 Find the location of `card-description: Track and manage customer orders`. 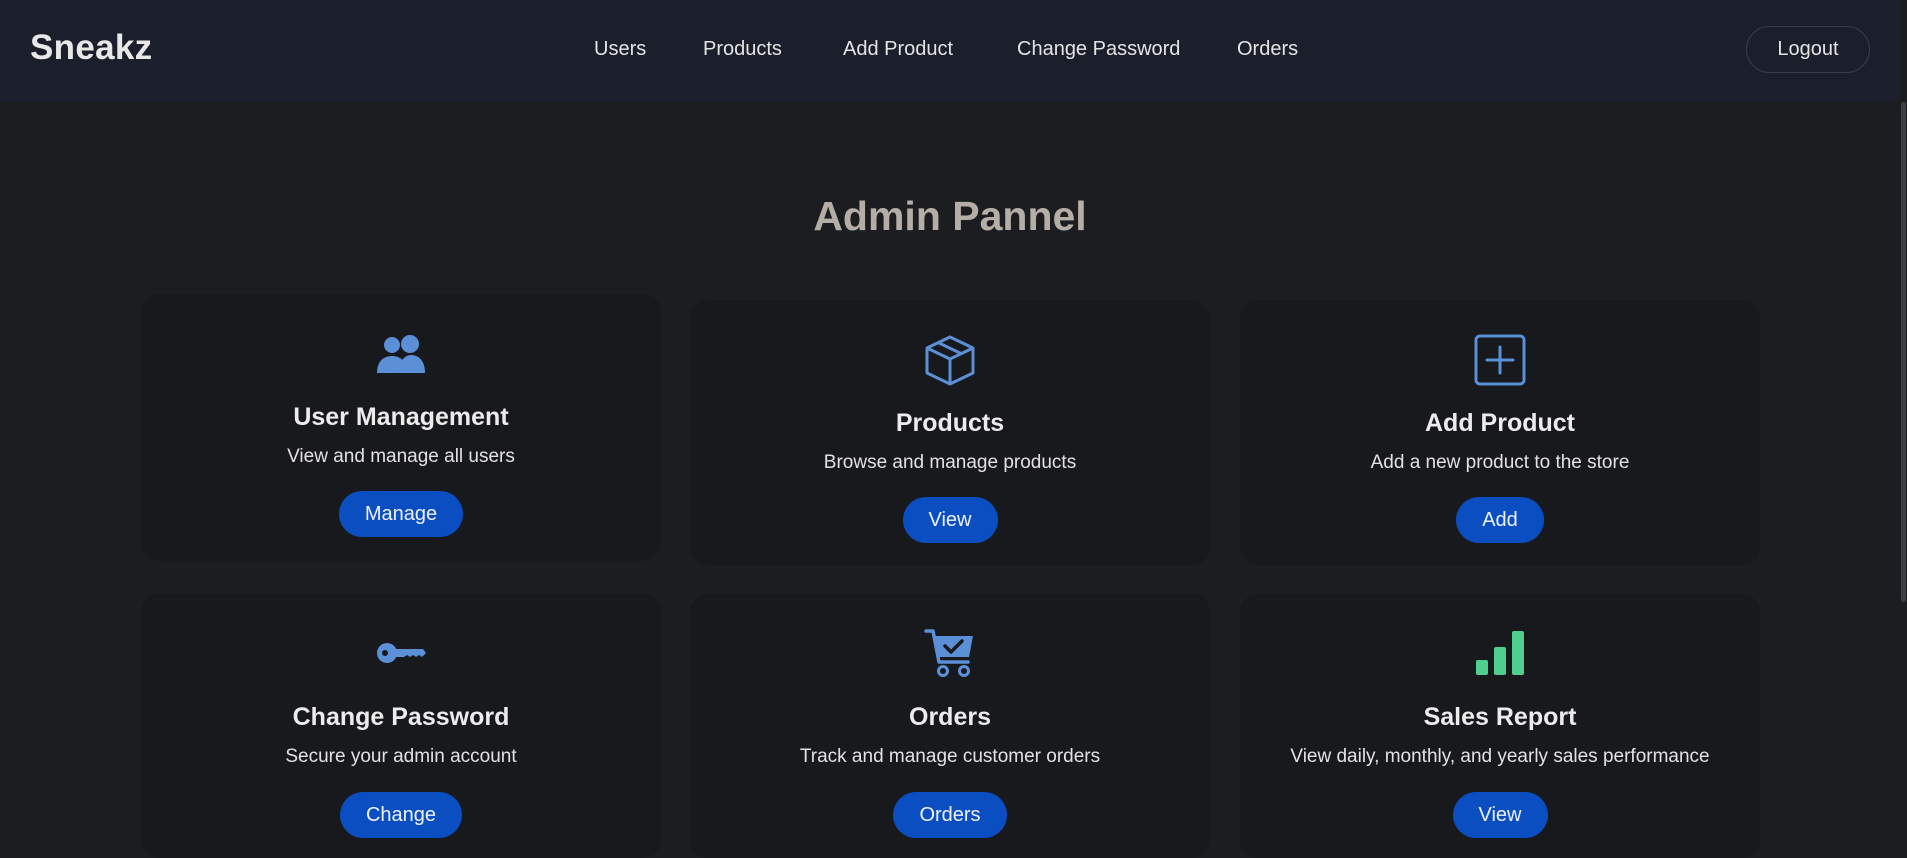

card-description: Track and manage customer orders is located at coordinates (950, 756).